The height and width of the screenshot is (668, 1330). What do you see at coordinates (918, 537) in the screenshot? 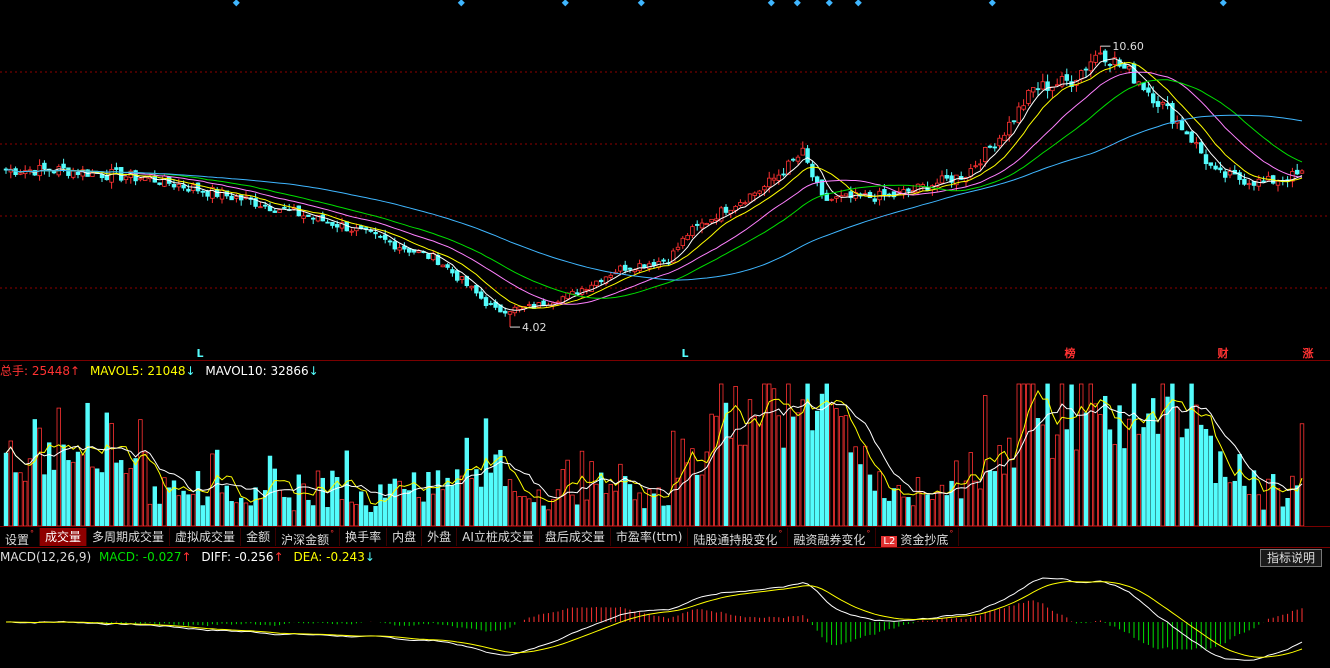
I see `indicator-tab-14: L2 资金抄底°` at bounding box center [918, 537].